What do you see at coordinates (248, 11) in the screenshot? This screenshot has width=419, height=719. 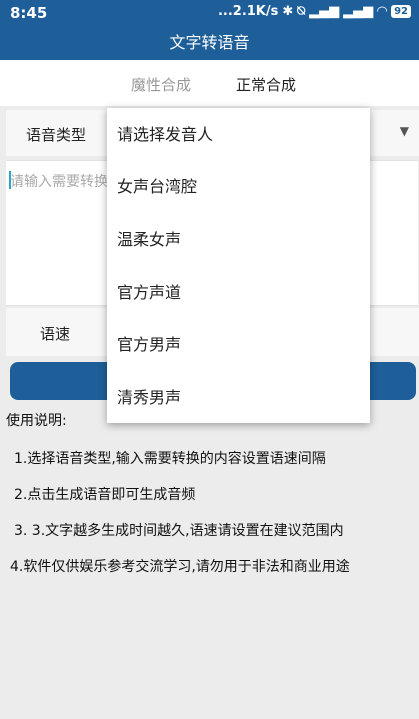 I see `network-speed: ...2.1K/s` at bounding box center [248, 11].